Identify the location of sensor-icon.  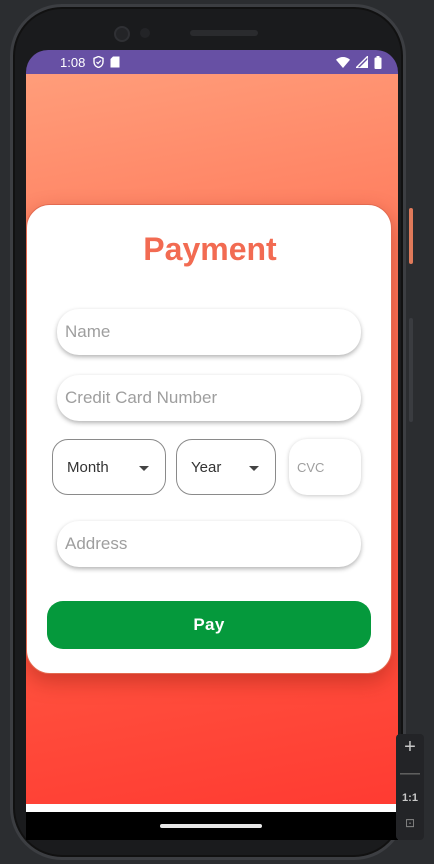
(145, 33).